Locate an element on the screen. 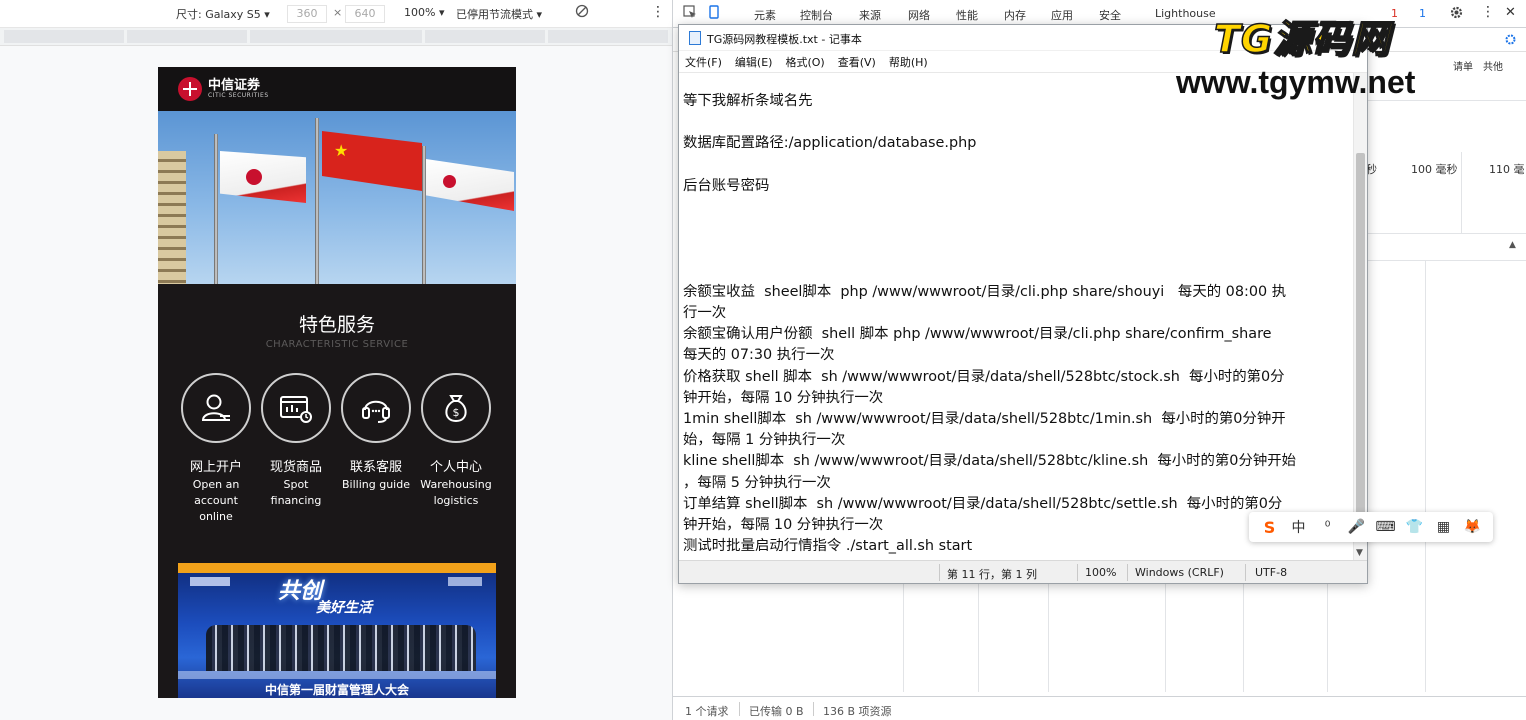  more-options-icon: ⋮ is located at coordinates (658, 12).